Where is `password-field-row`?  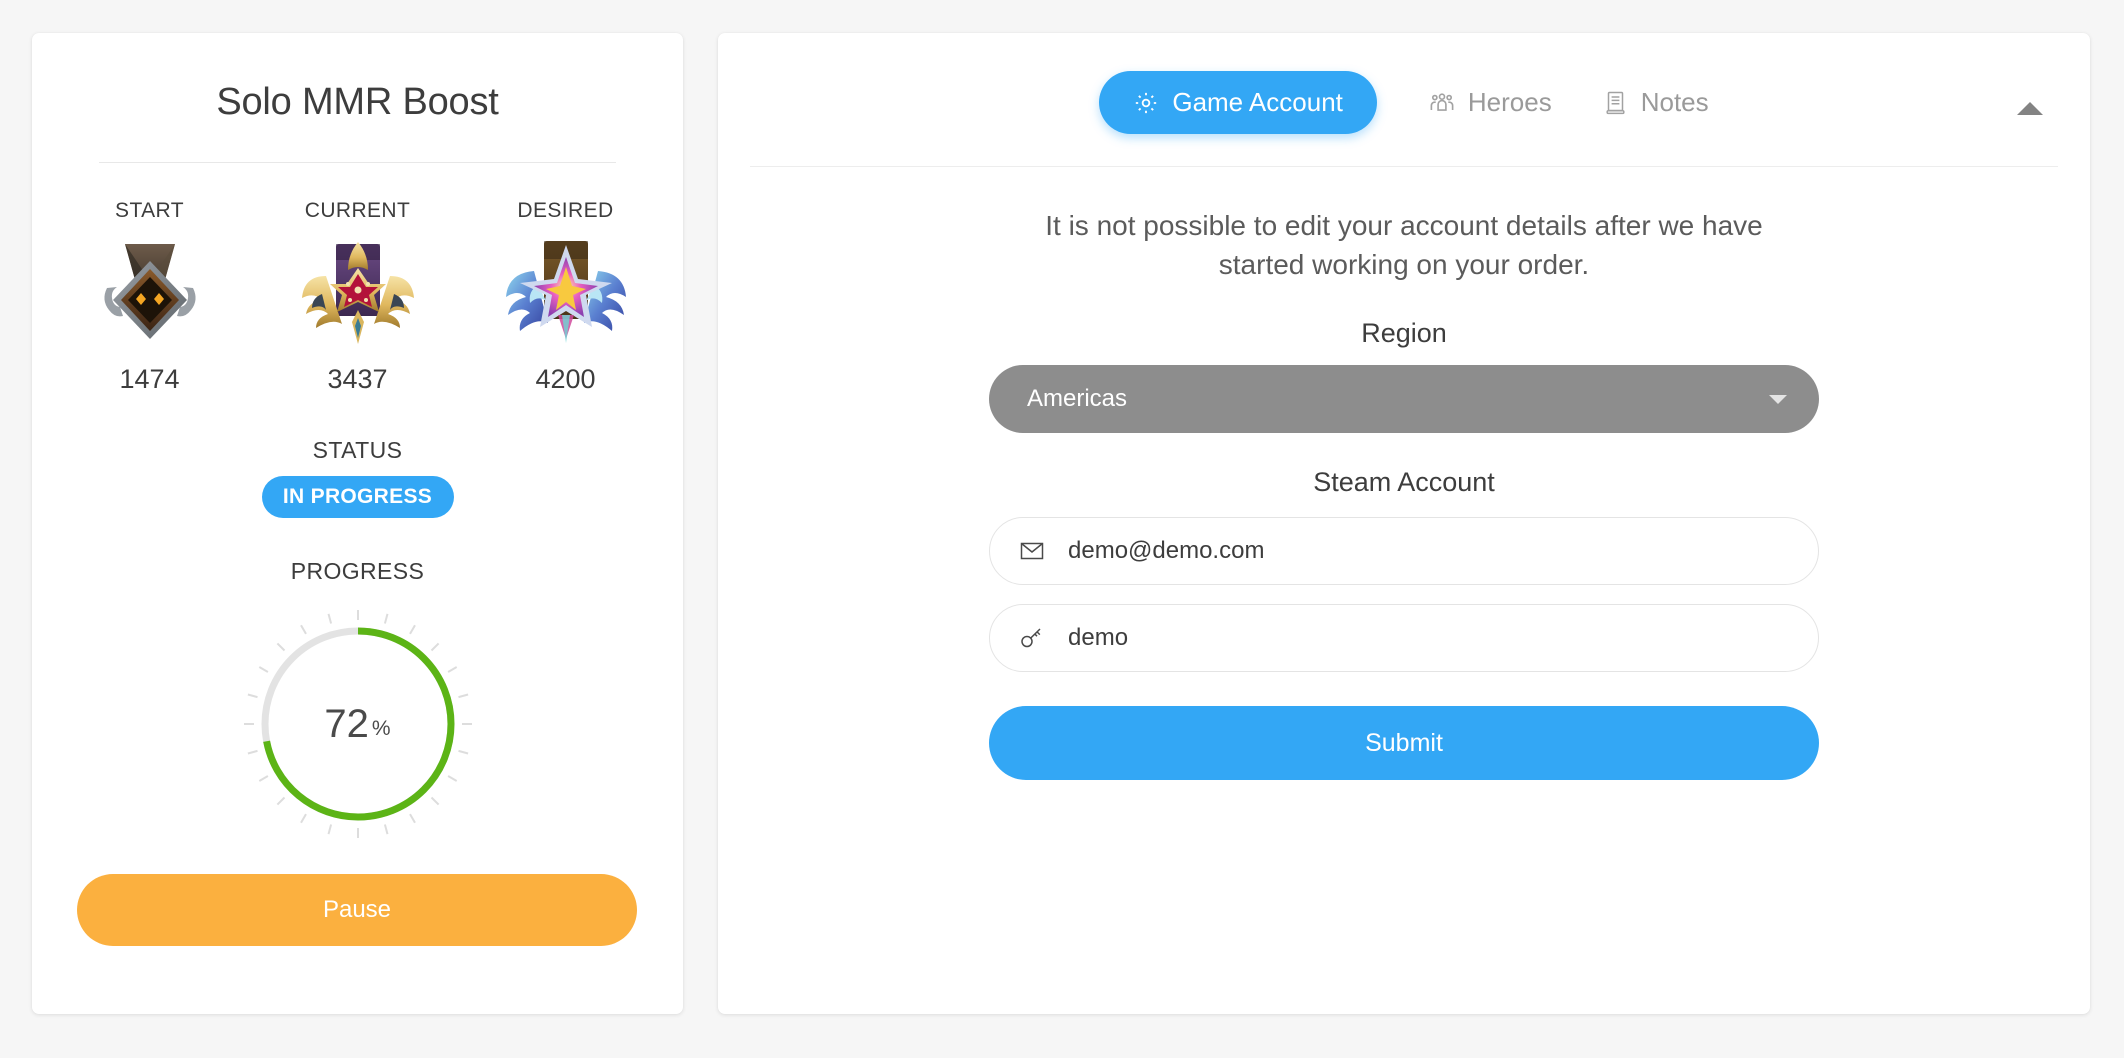
password-field-row is located at coordinates (1404, 638).